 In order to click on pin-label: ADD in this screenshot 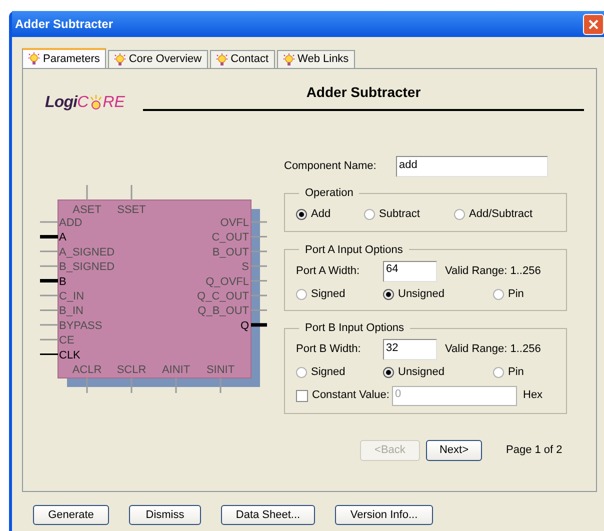, I will do `click(70, 223)`.